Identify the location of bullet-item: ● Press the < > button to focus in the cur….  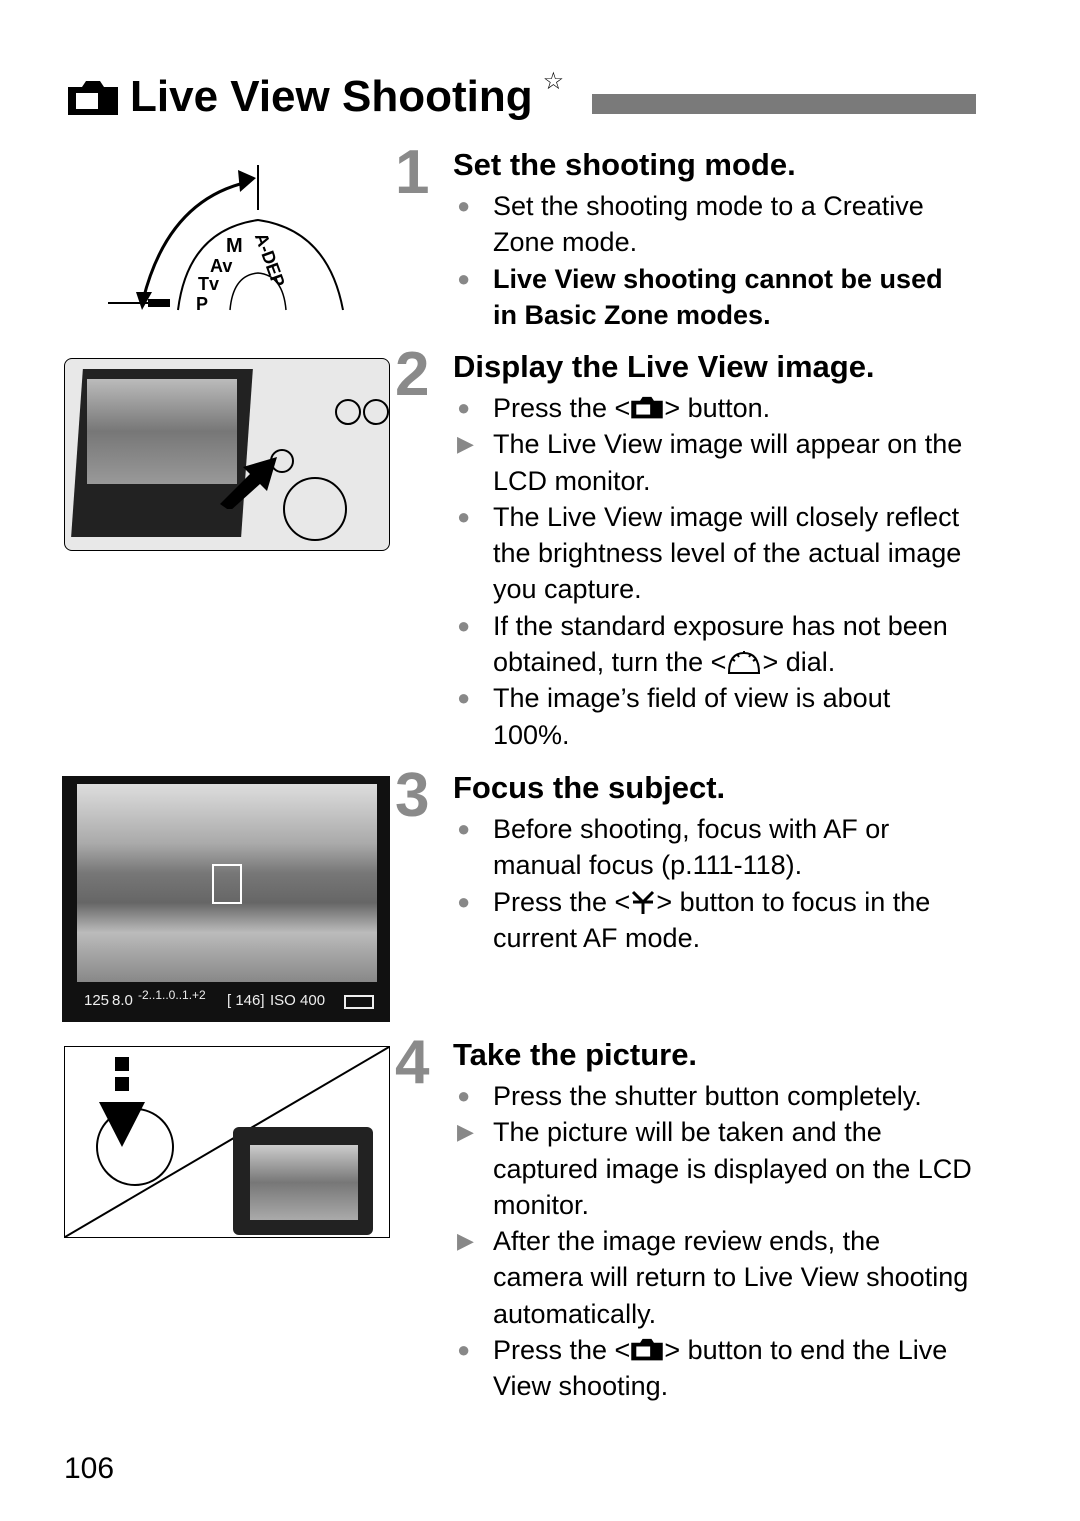
(694, 919).